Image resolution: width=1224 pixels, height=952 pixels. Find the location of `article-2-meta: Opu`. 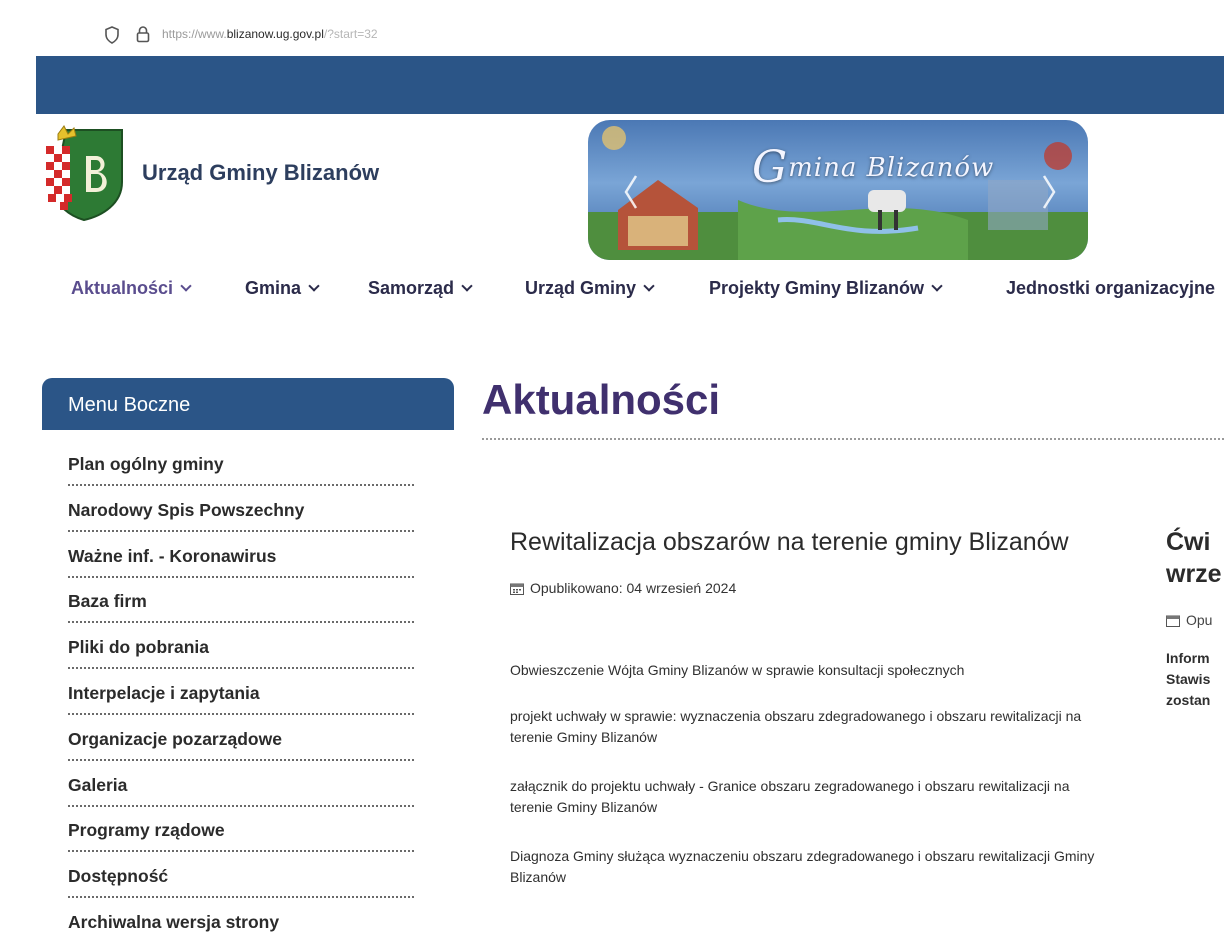

article-2-meta: Opu is located at coordinates (1195, 620).